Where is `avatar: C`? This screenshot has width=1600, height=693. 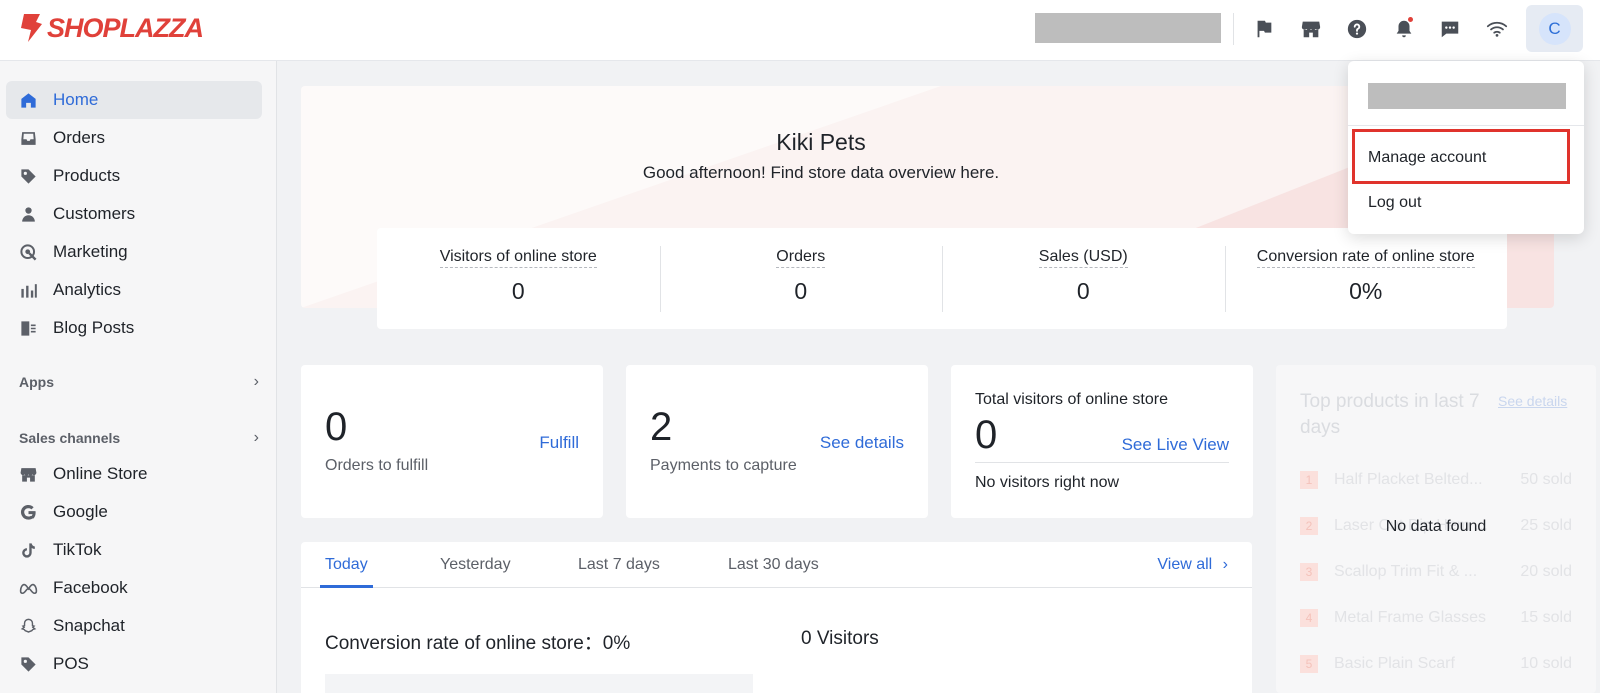 avatar: C is located at coordinates (1554, 28).